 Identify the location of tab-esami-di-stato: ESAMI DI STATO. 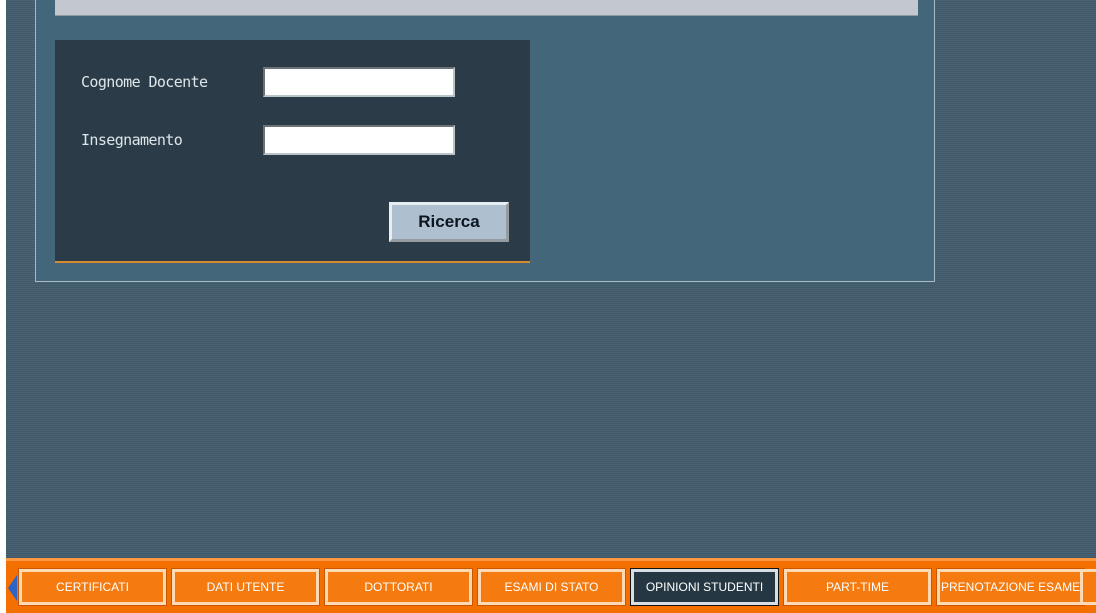
(551, 587).